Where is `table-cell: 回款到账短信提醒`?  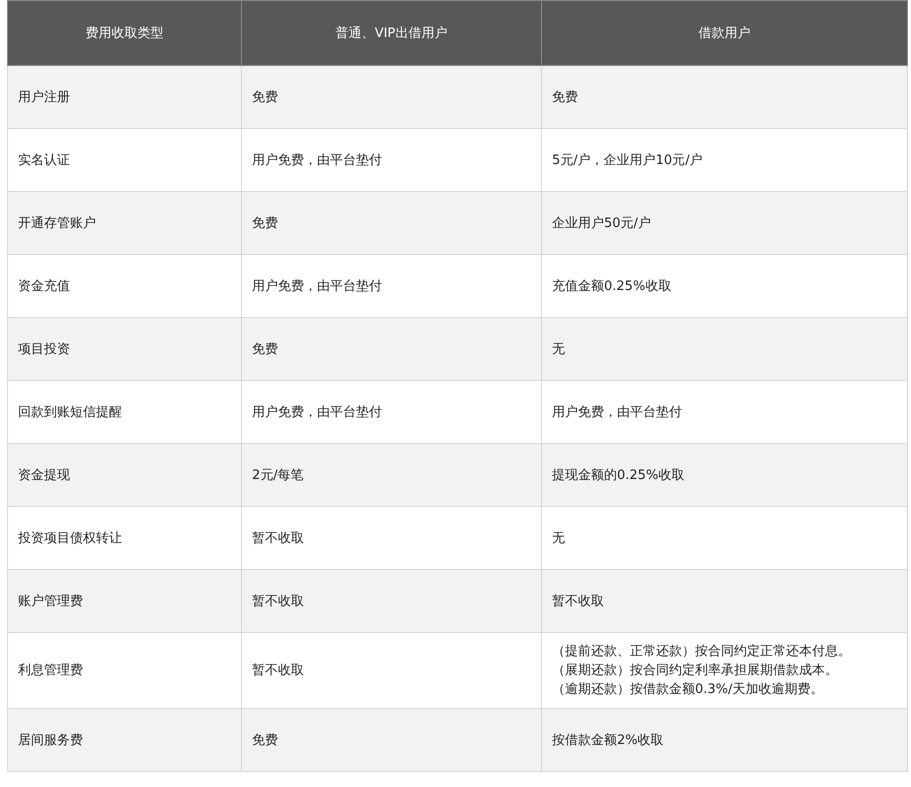
table-cell: 回款到账短信提醒 is located at coordinates (125, 412).